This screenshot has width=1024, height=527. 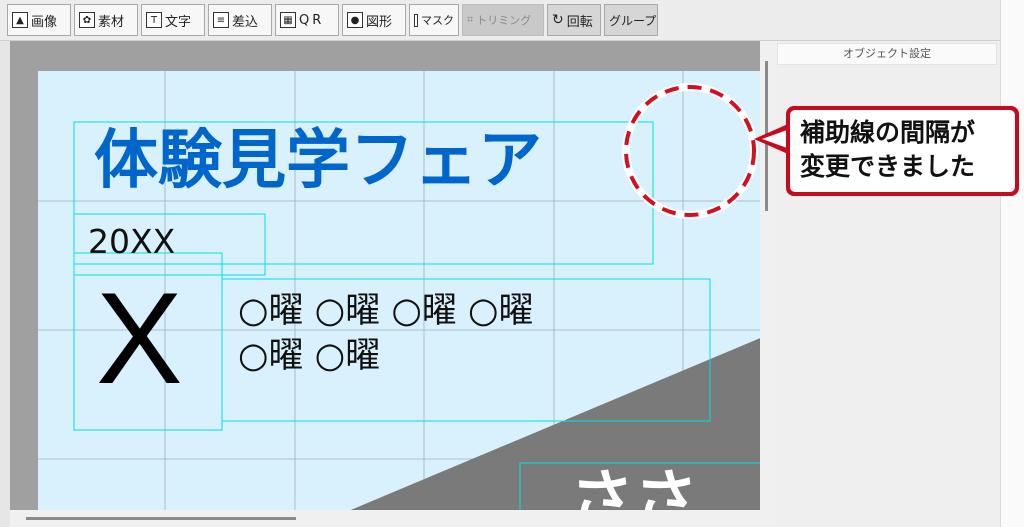 I want to click on panel-title: オブジェクト設定, so click(x=887, y=54).